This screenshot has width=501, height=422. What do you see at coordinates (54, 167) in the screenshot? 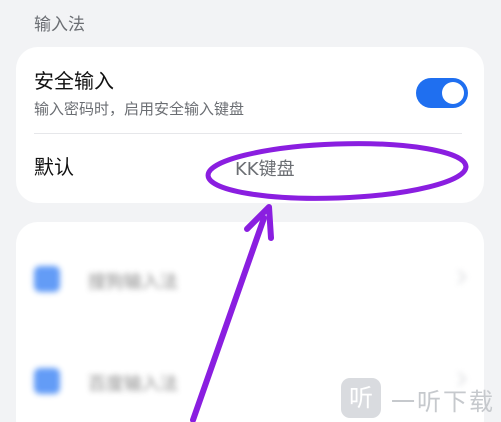
I see `default-keyboard-label: 默认` at bounding box center [54, 167].